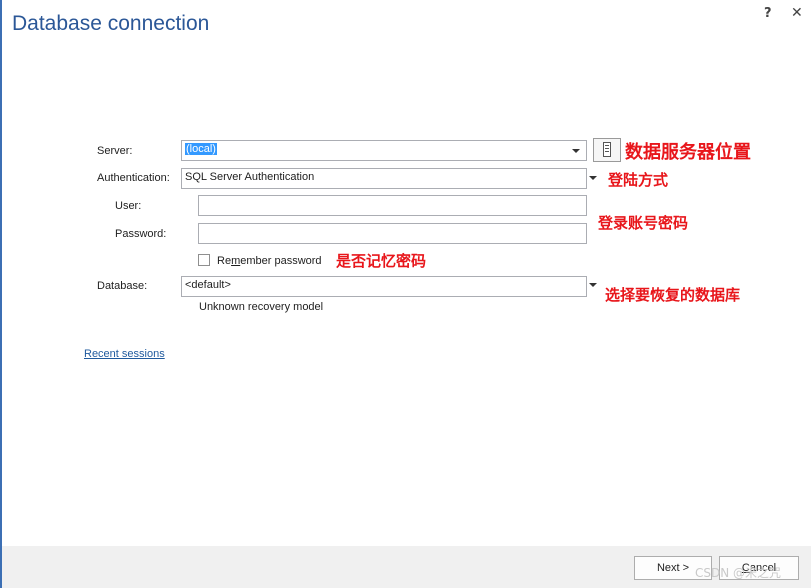 The image size is (811, 588). Describe the element at coordinates (797, 13) in the screenshot. I see `close-icon: ✕` at that location.